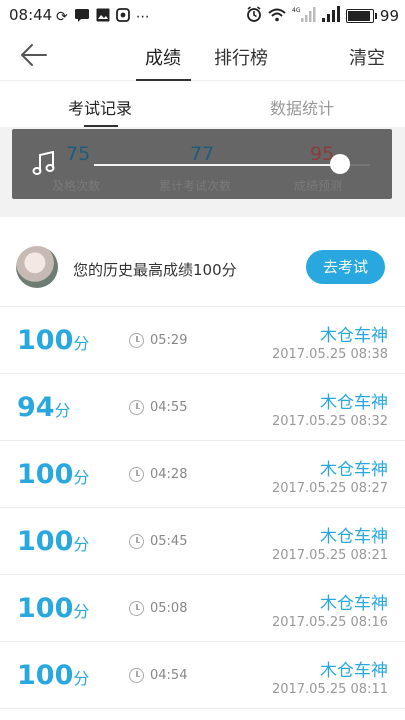 This screenshot has height=720, width=405. I want to click on tab-score: 成绩, so click(163, 57).